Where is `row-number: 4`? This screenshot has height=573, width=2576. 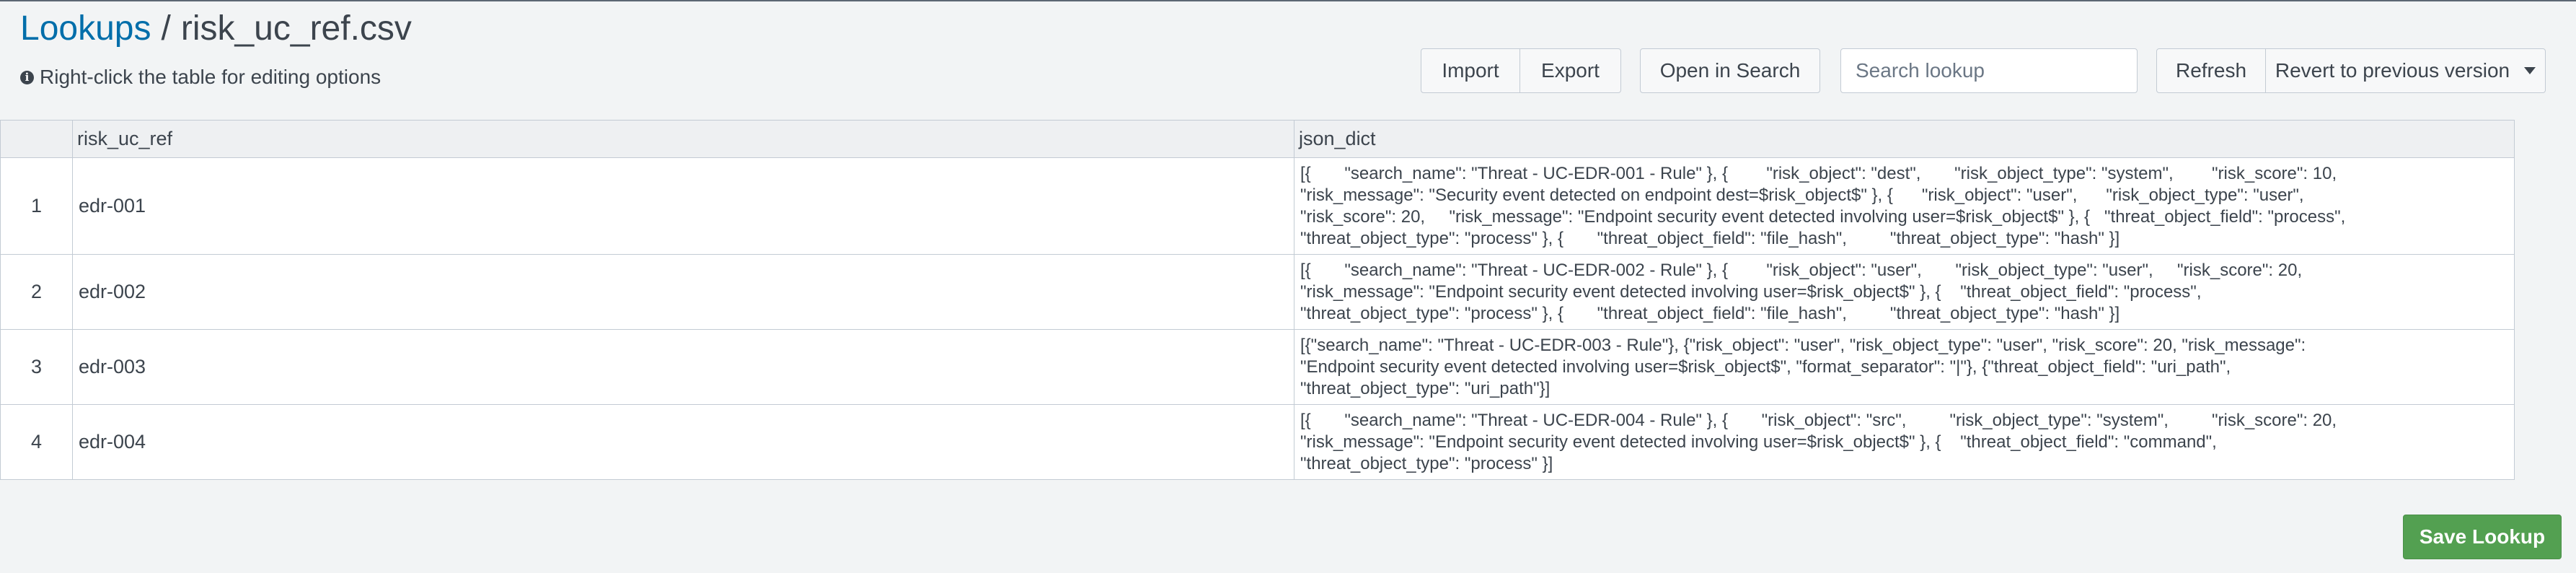 row-number: 4 is located at coordinates (36, 442).